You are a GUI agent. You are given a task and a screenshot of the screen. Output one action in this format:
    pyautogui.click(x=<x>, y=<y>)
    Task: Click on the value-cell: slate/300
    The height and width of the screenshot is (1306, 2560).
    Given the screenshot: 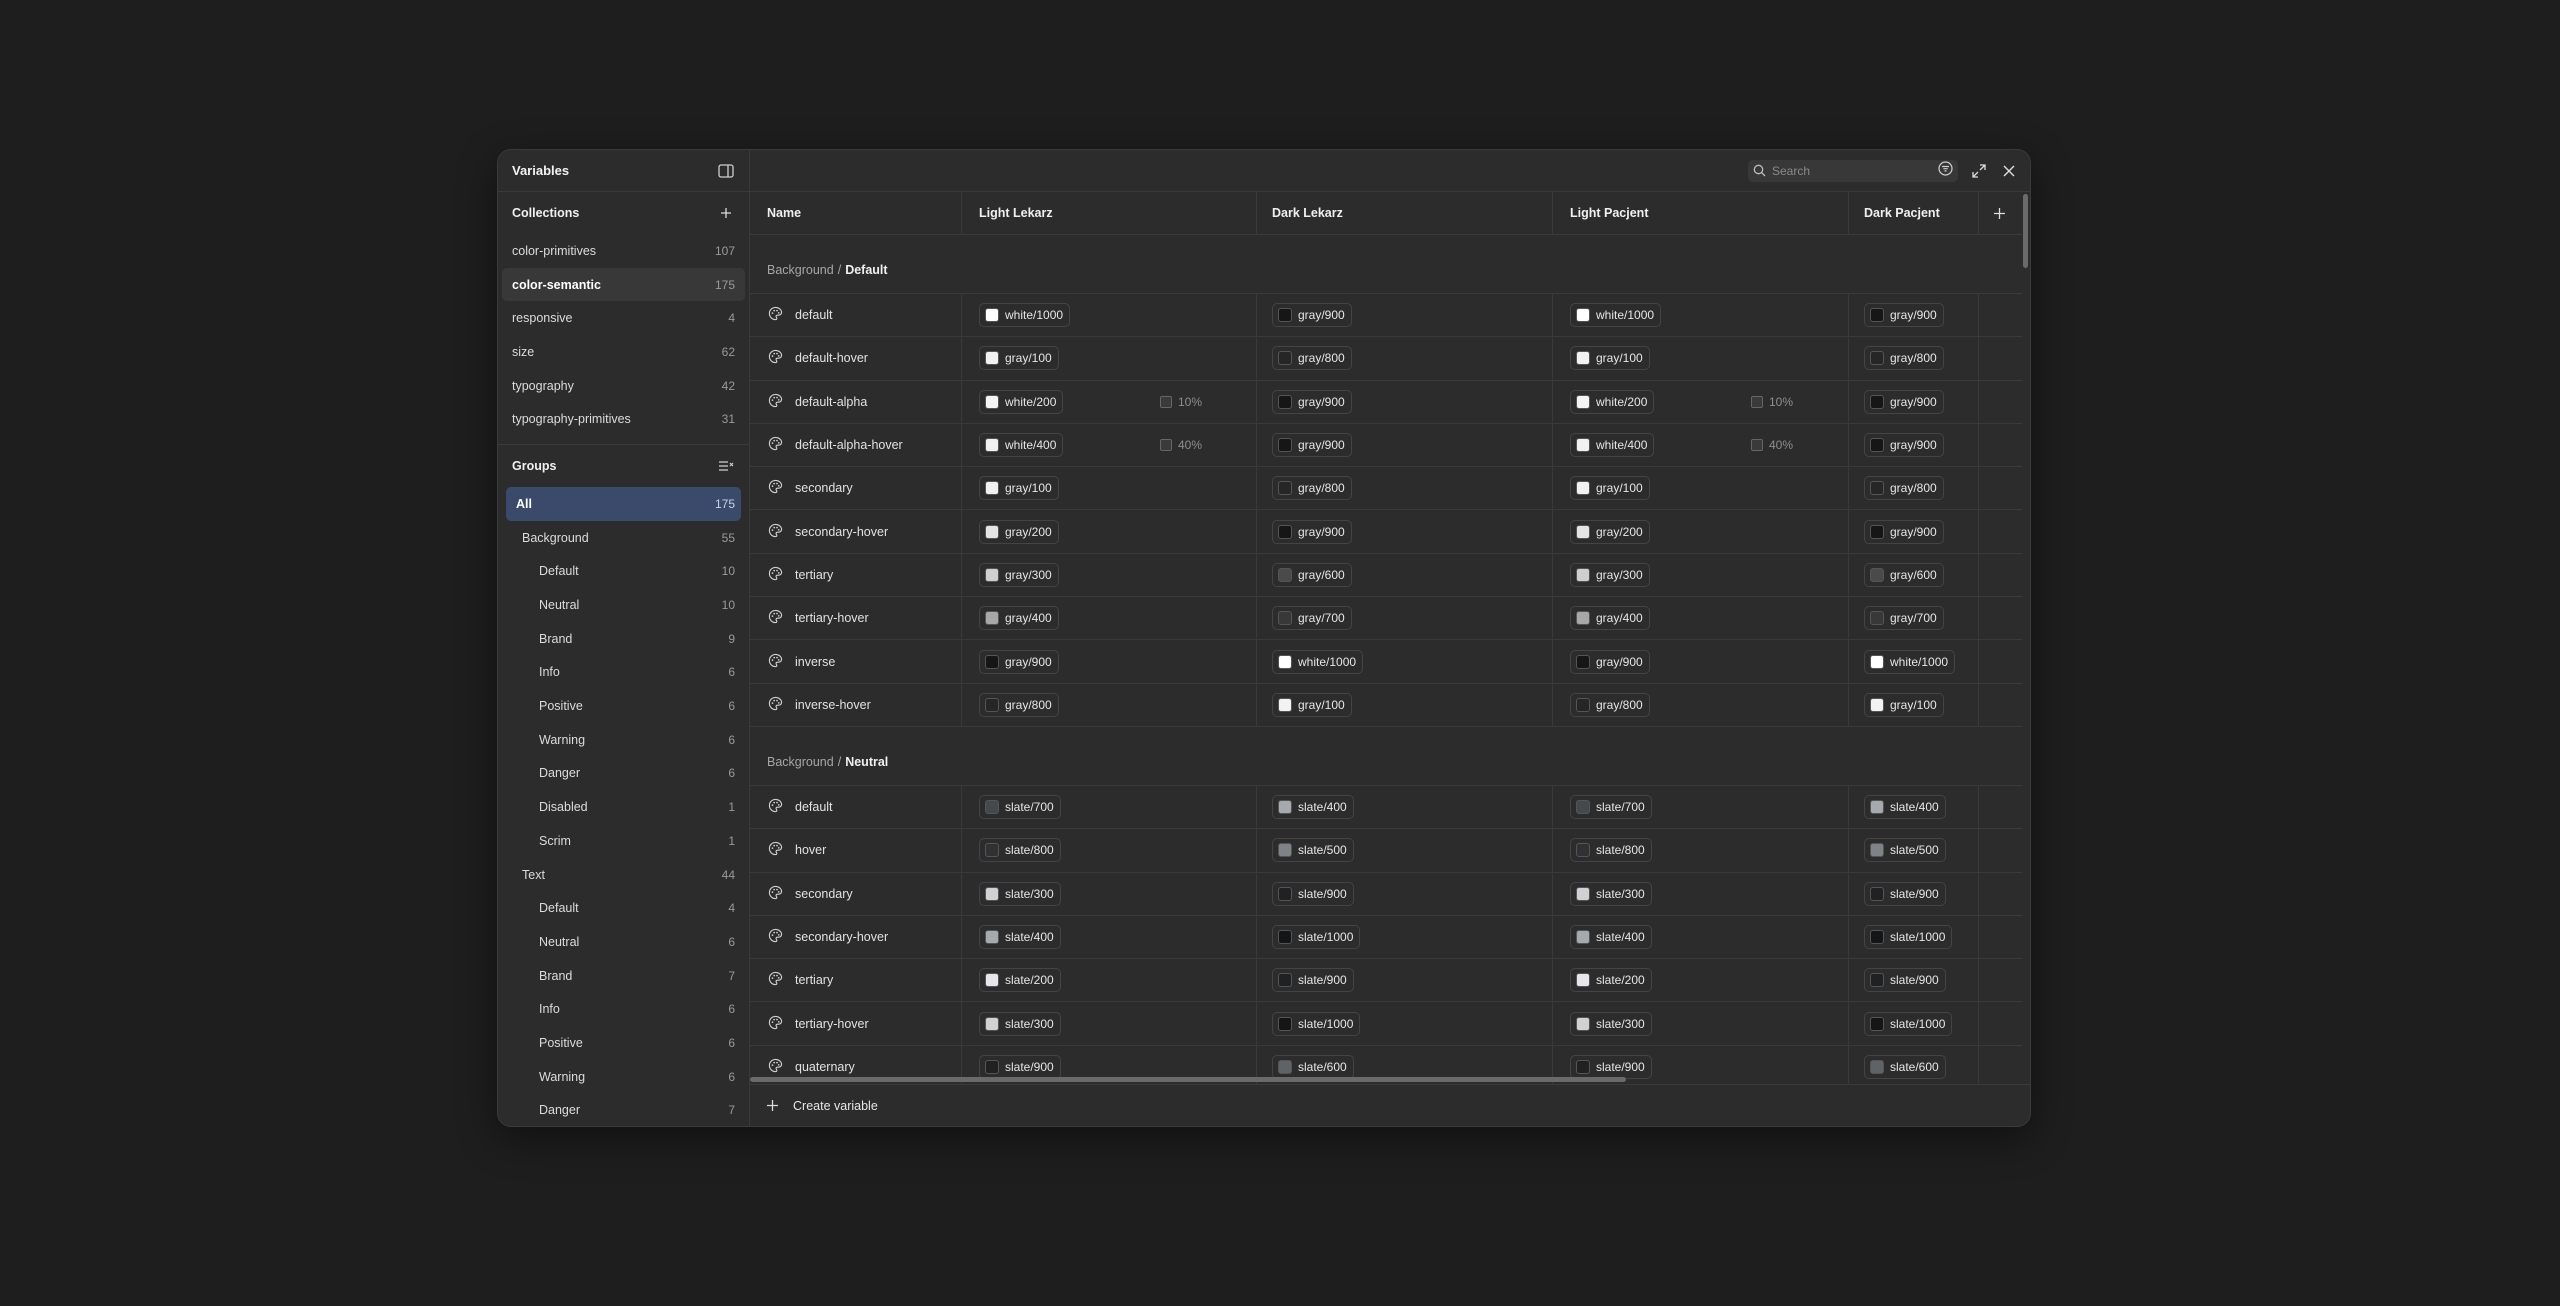 What is the action you would take?
    pyautogui.click(x=1109, y=893)
    